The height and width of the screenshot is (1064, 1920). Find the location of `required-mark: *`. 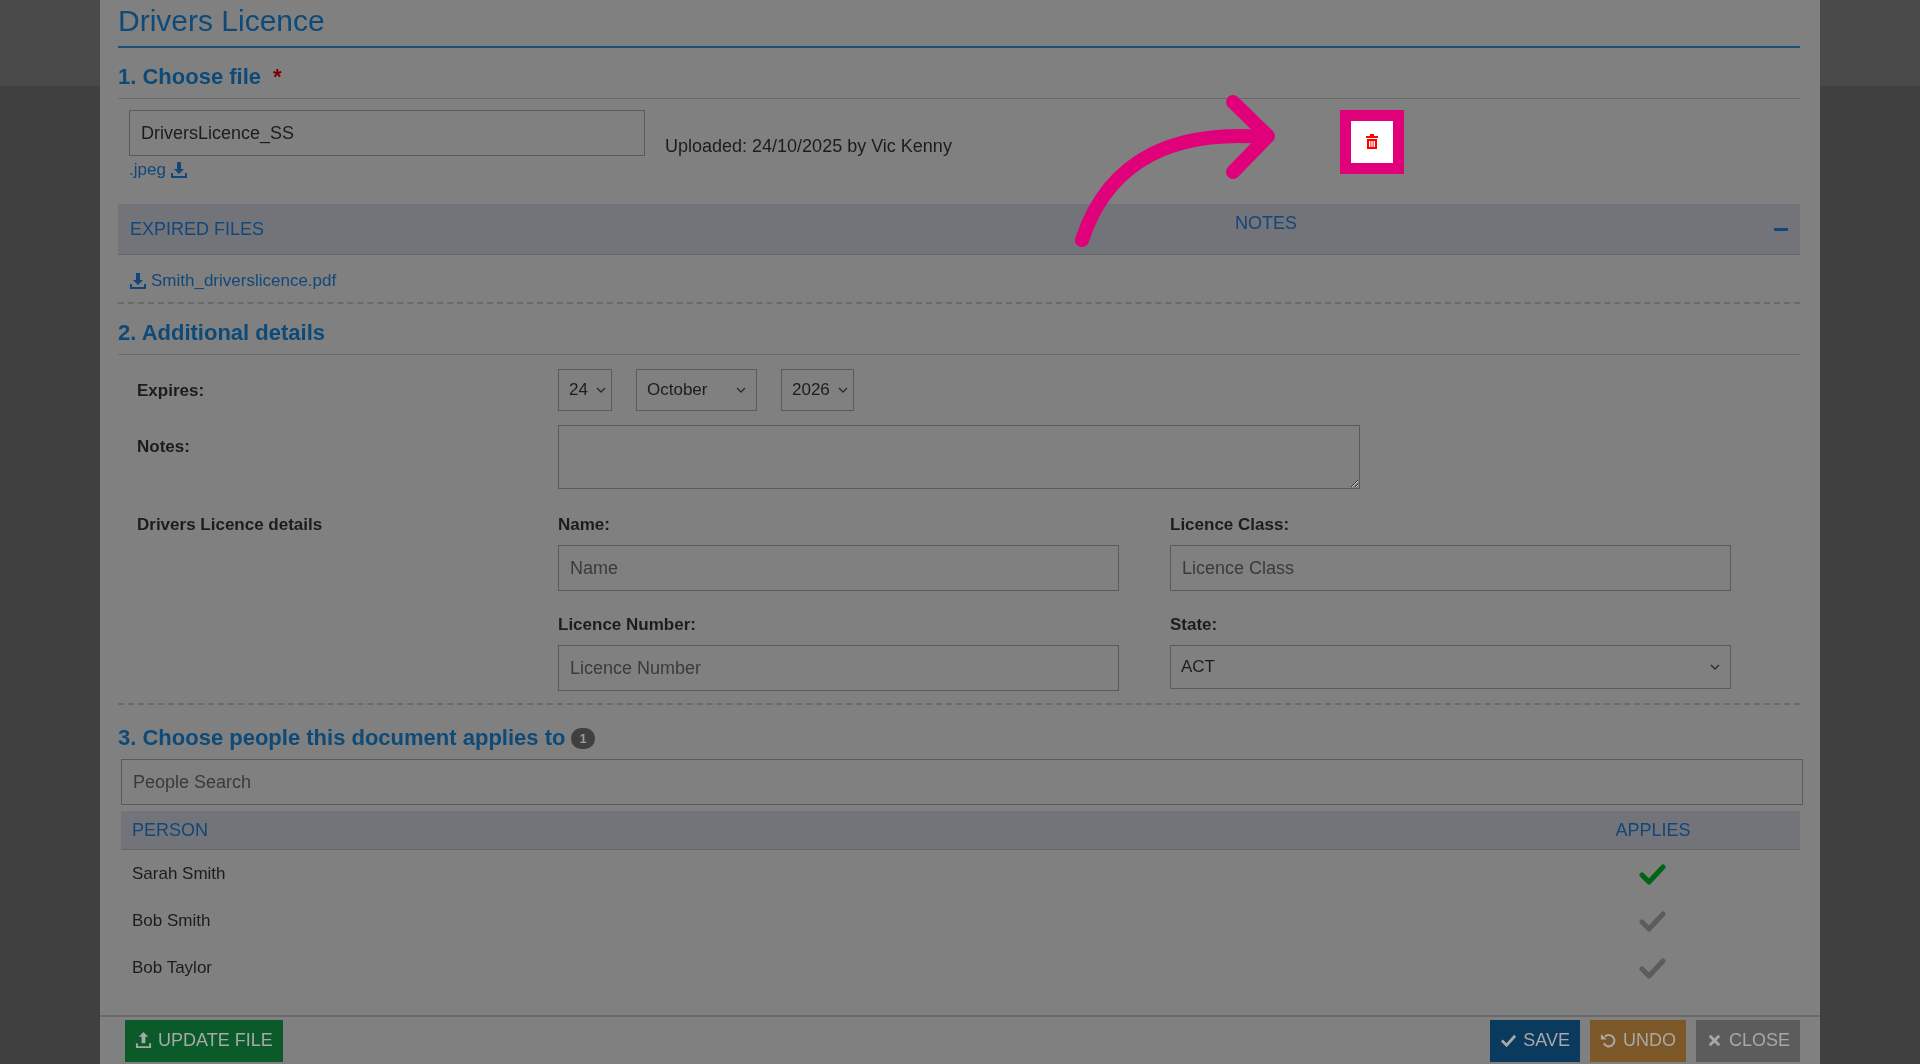

required-mark: * is located at coordinates (277, 77).